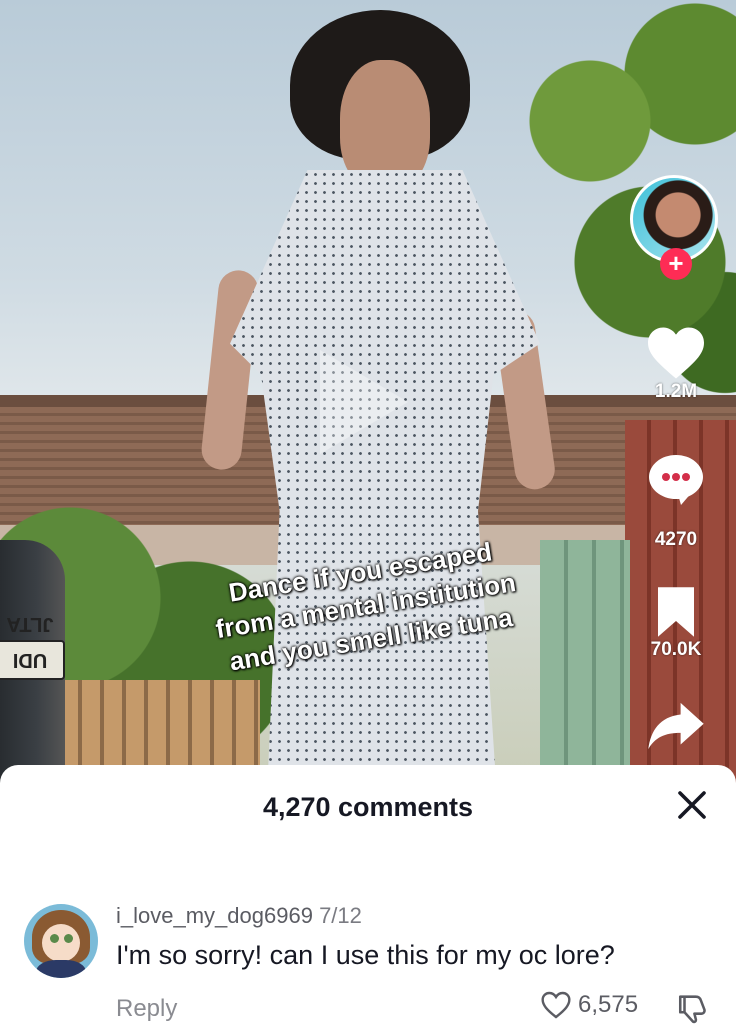 Image resolution: width=736 pixels, height=1025 pixels. I want to click on bookmark-icon, so click(676, 612).